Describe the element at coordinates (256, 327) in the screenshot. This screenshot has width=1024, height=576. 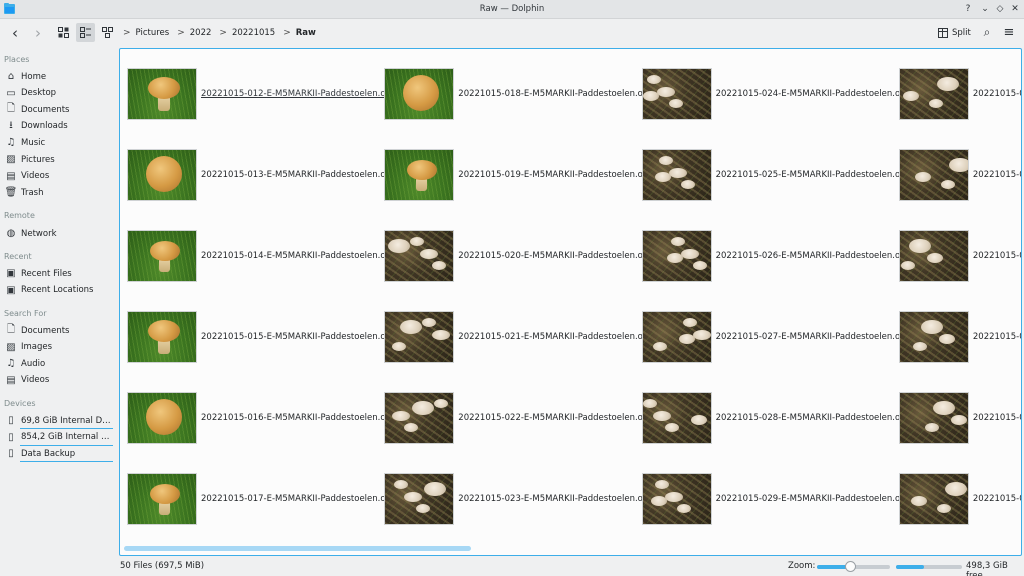
I see `file-item: 20221015-015-E-M5MARKII-Paddestoelen.orf` at that location.